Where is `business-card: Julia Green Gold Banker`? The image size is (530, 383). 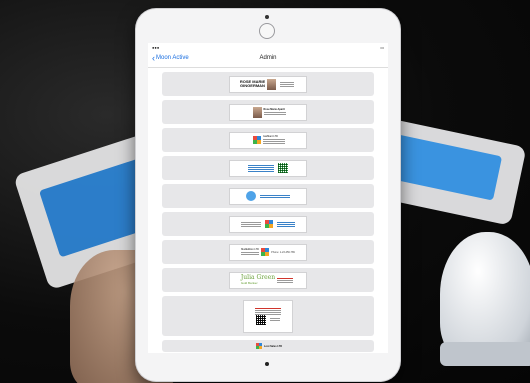 business-card: Julia Green Gold Banker is located at coordinates (268, 280).